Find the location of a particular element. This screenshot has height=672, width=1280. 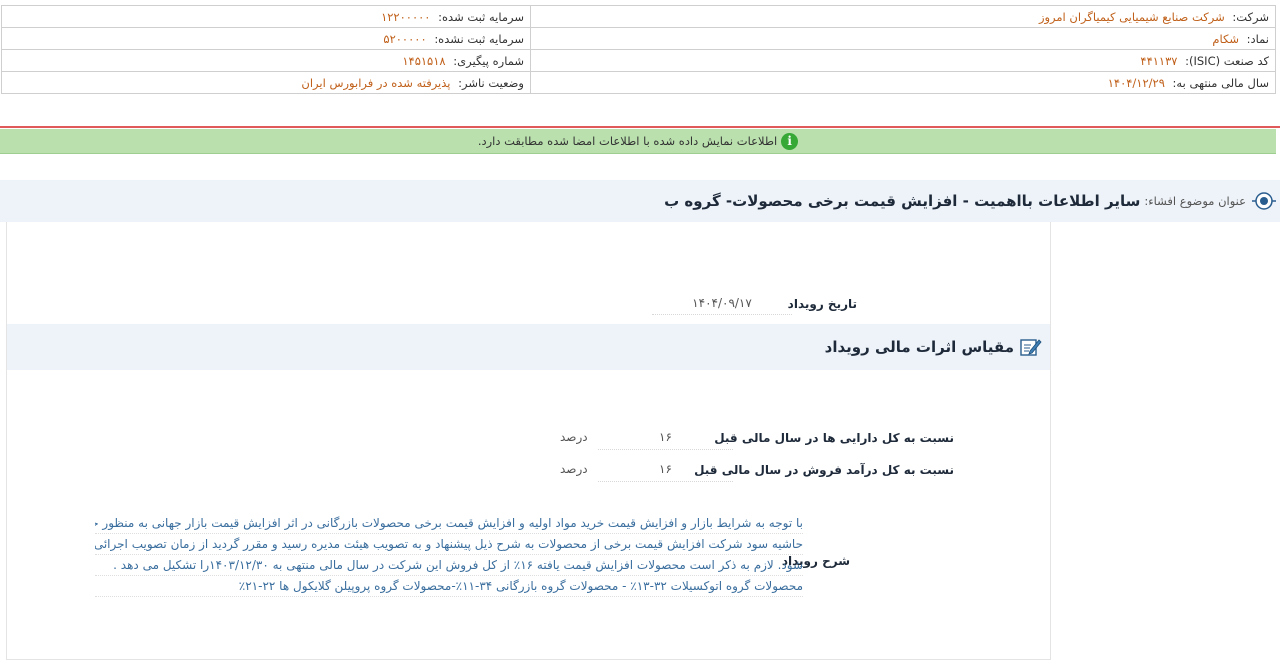

info-icon: i is located at coordinates (790, 141).